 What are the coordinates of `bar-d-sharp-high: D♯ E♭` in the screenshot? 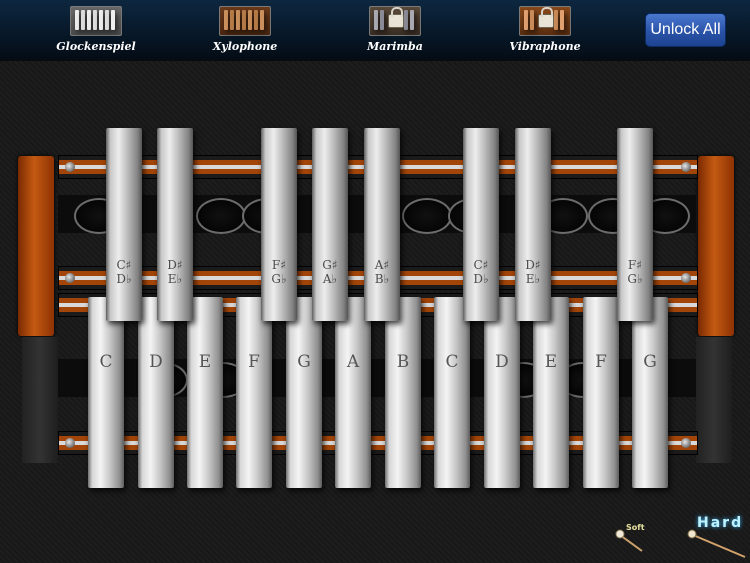 It's located at (533, 224).